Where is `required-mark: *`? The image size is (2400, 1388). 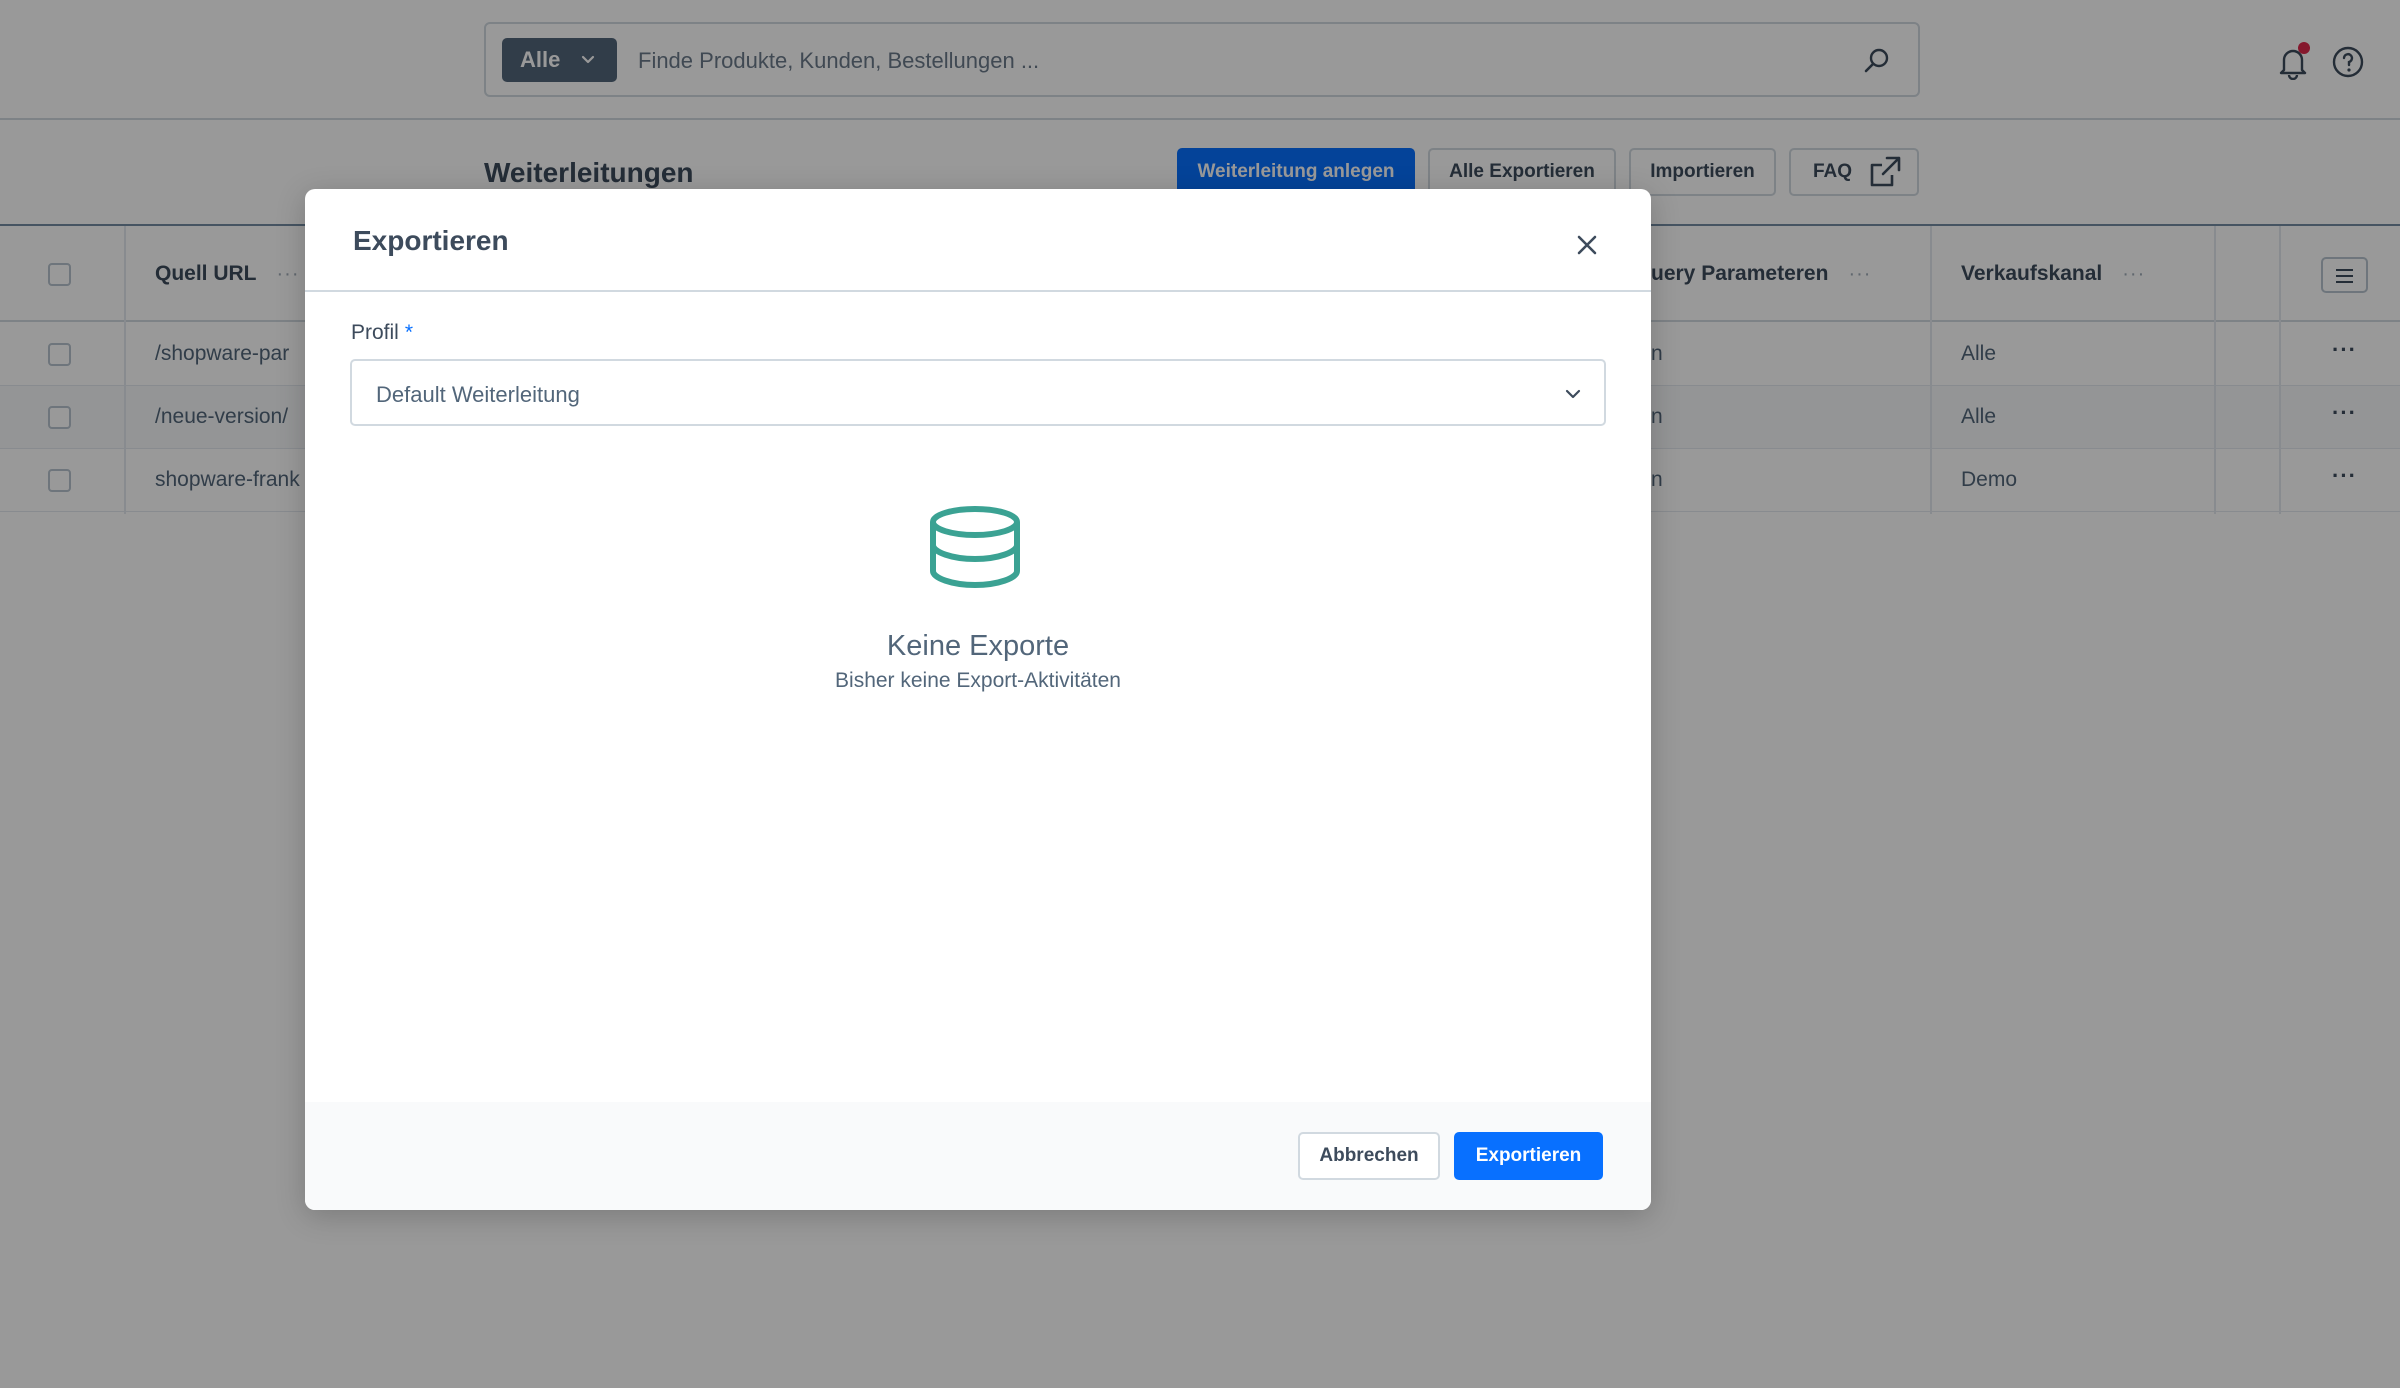
required-mark: * is located at coordinates (409, 332).